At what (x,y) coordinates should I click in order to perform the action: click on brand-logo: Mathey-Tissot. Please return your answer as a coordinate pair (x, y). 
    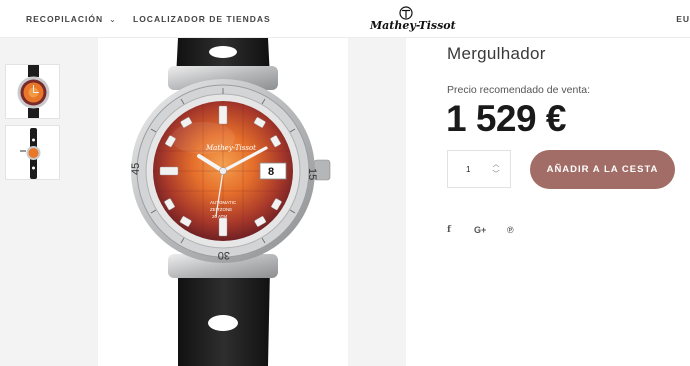
    Looking at the image, I should click on (413, 20).